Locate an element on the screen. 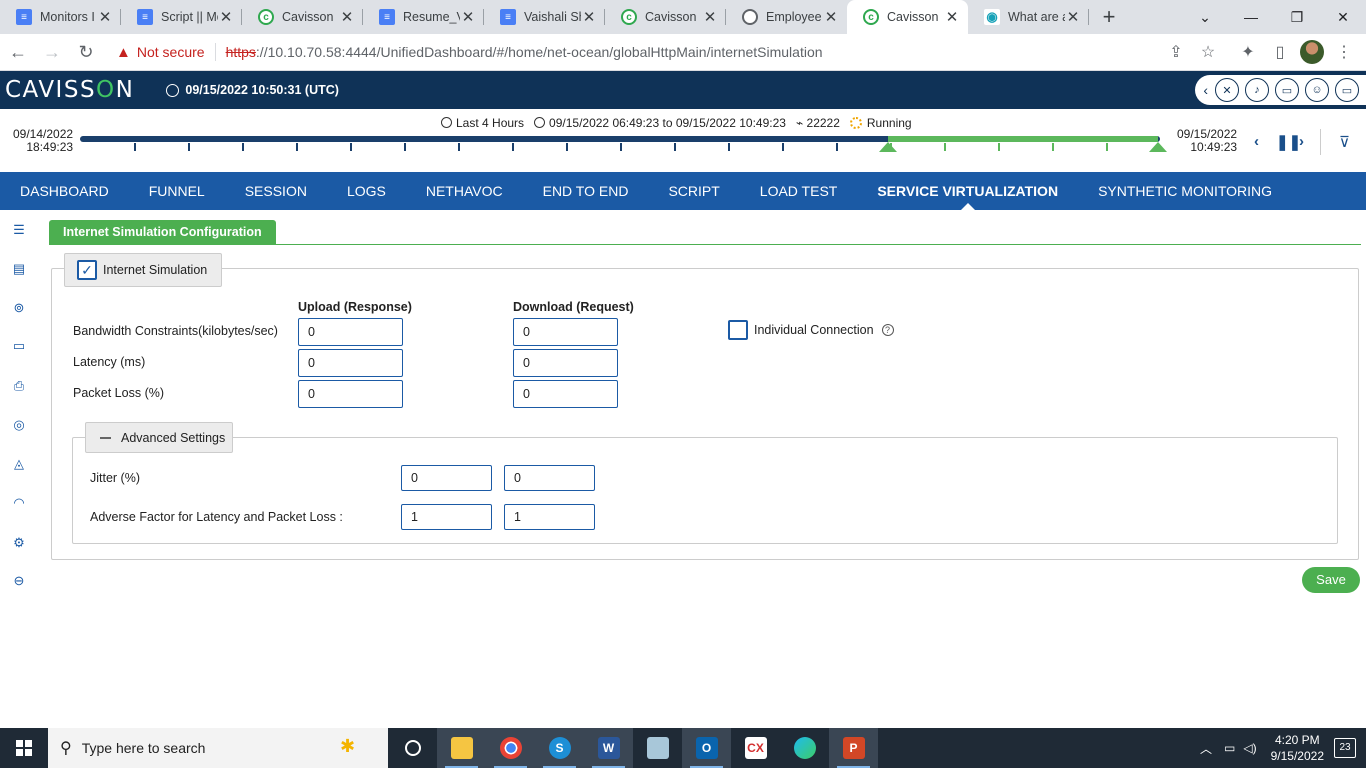  individual-connection-checkbox is located at coordinates (738, 330).